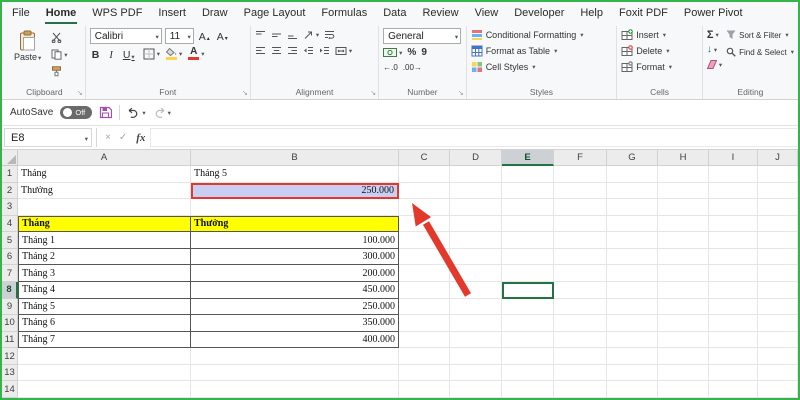 The height and width of the screenshot is (400, 800). What do you see at coordinates (632, 224) in the screenshot?
I see `cell-g4` at bounding box center [632, 224].